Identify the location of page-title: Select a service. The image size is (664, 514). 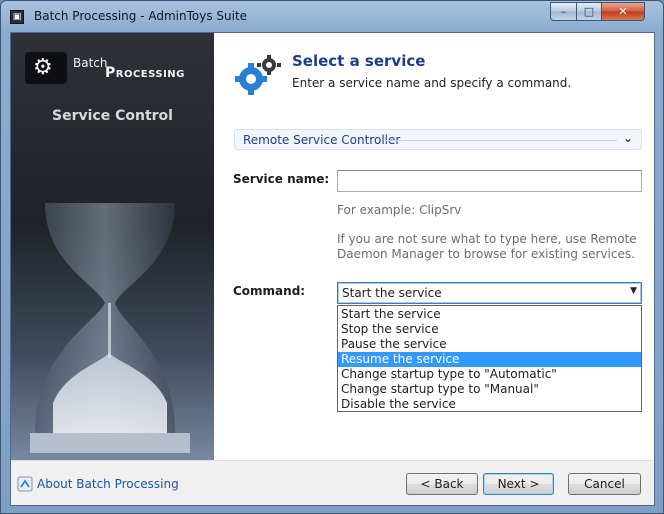
(359, 61).